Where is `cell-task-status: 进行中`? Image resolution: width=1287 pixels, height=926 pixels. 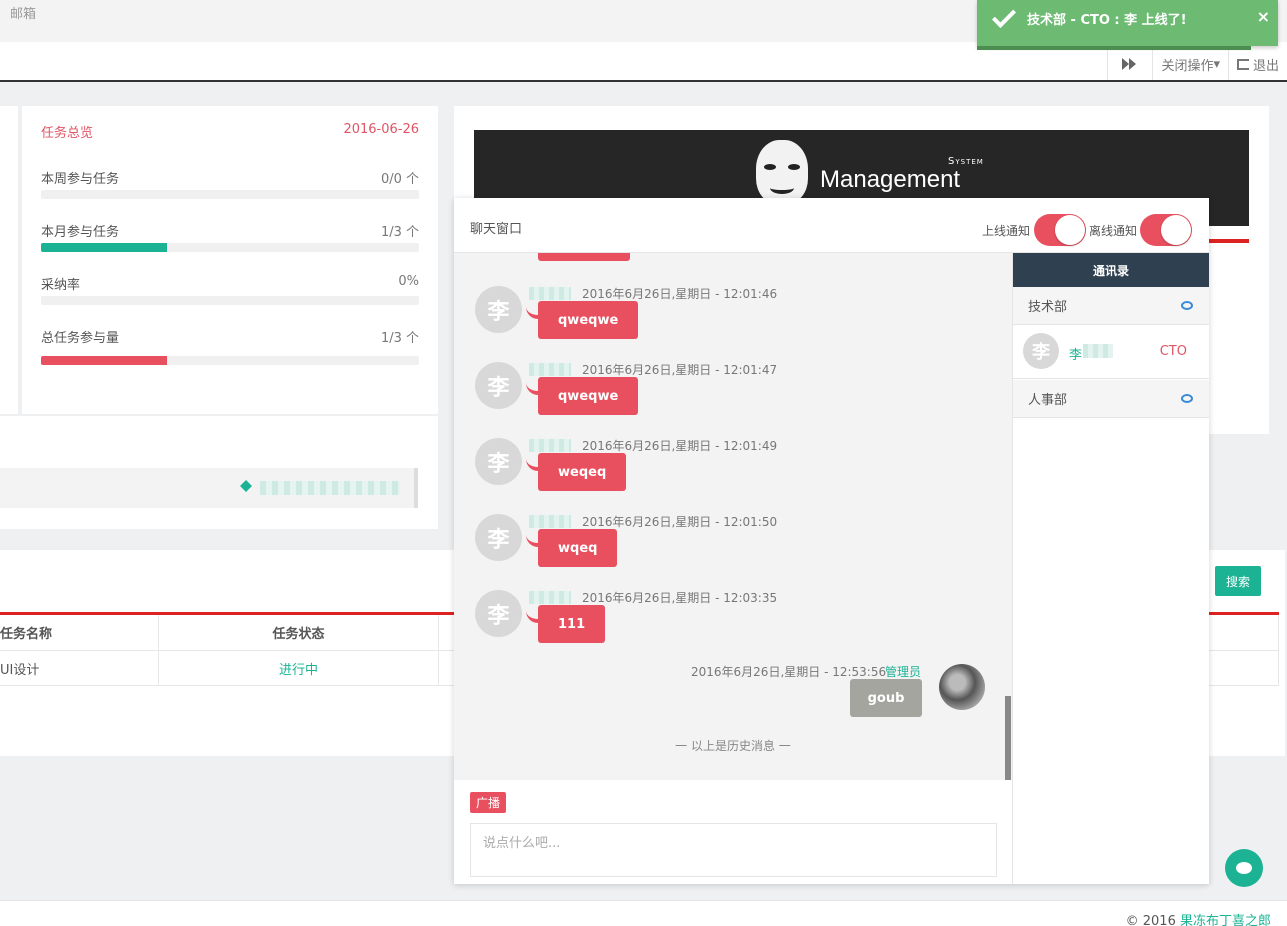 cell-task-status: 进行中 is located at coordinates (299, 668).